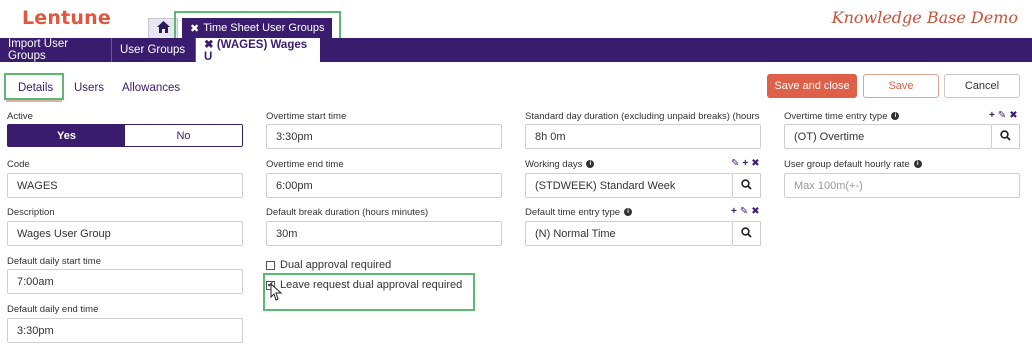 The width and height of the screenshot is (1032, 355). What do you see at coordinates (629, 233) in the screenshot?
I see `time-entry-type-field: (N) Normal Time` at bounding box center [629, 233].